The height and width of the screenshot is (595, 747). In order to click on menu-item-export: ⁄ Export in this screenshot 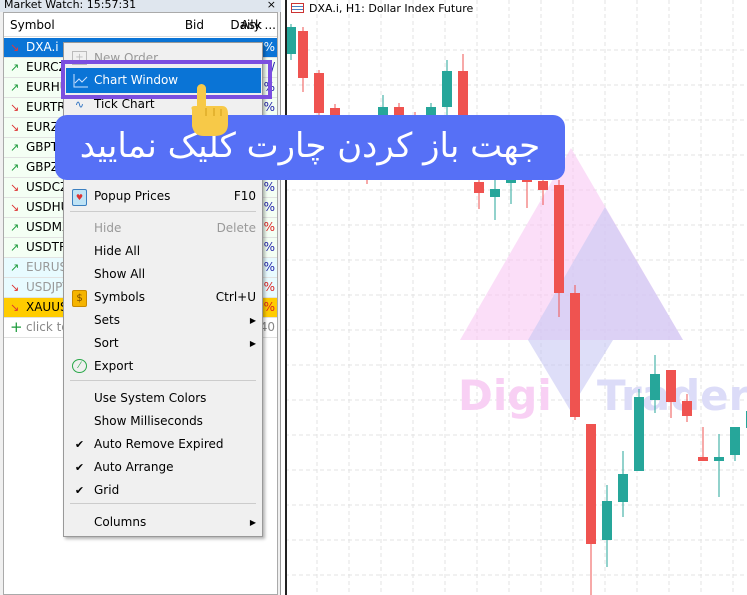, I will do `click(163, 366)`.